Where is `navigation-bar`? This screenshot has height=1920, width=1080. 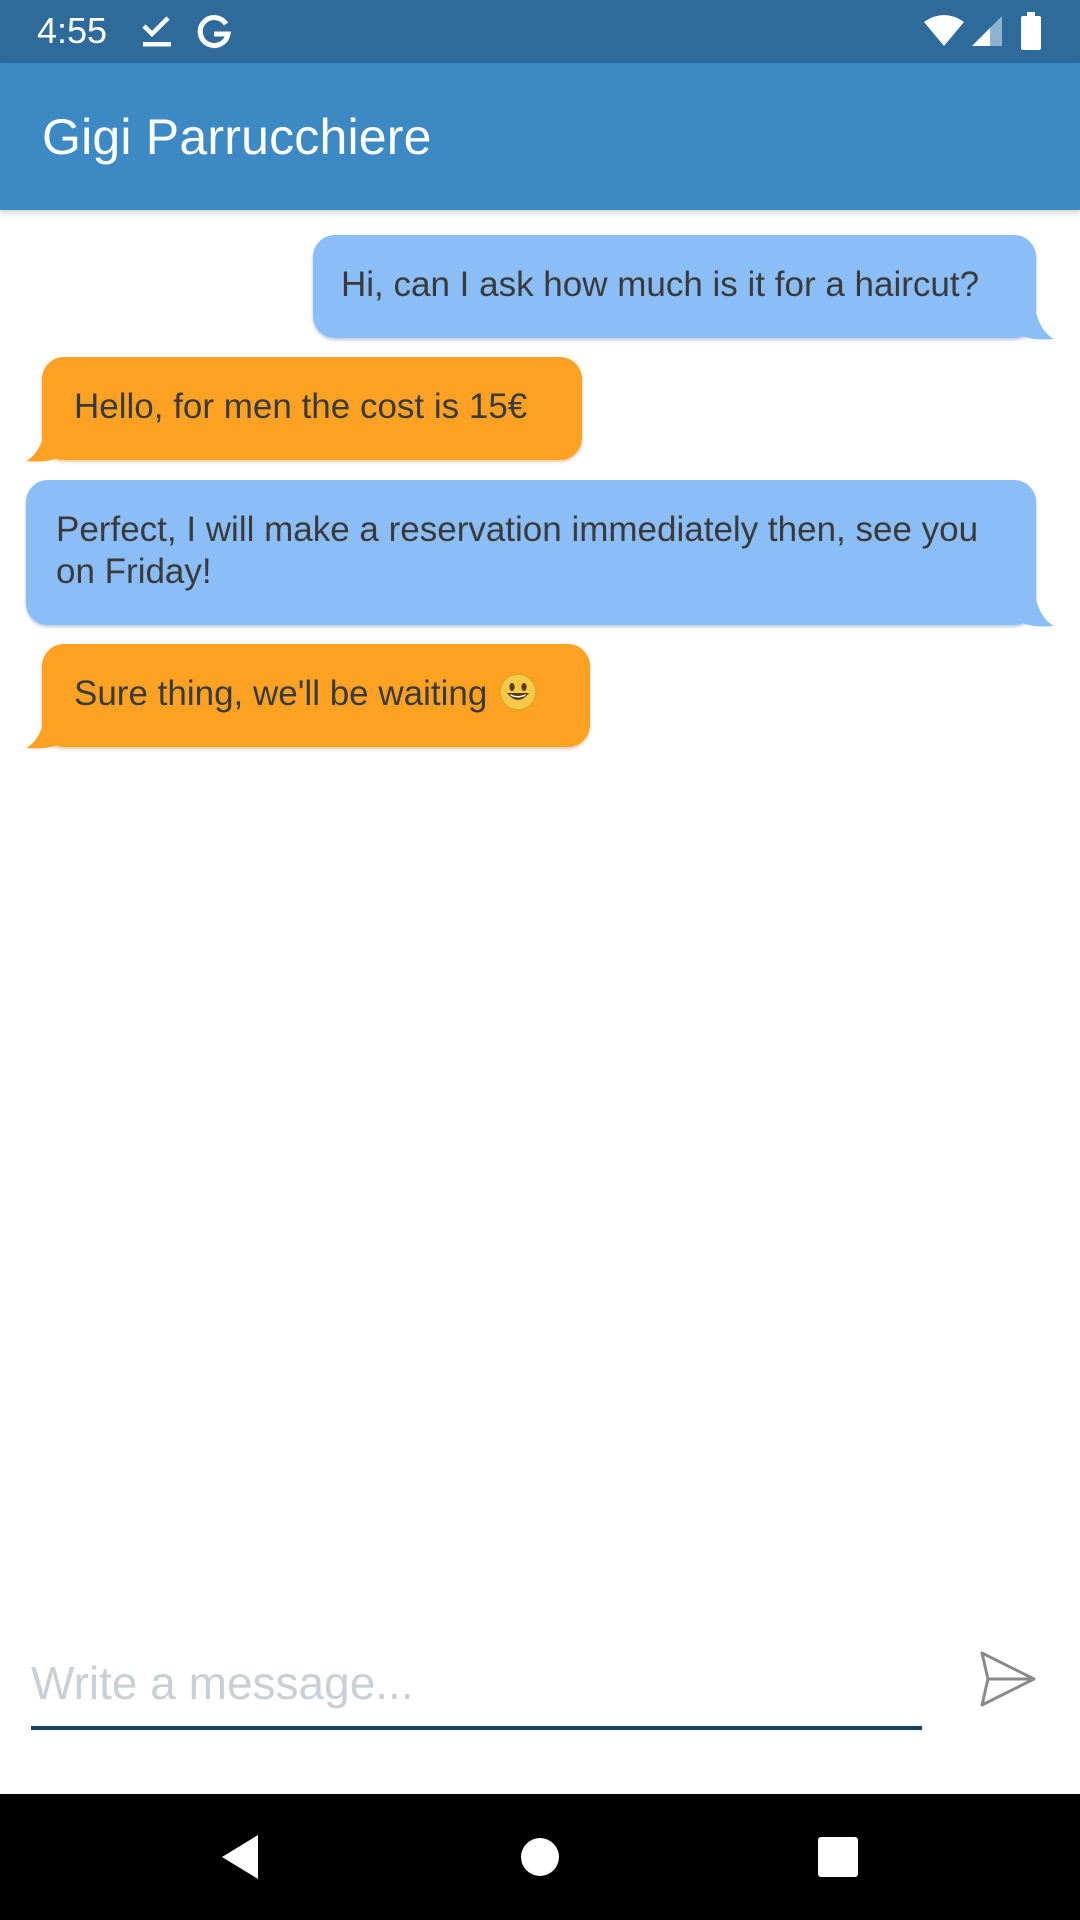 navigation-bar is located at coordinates (540, 1857).